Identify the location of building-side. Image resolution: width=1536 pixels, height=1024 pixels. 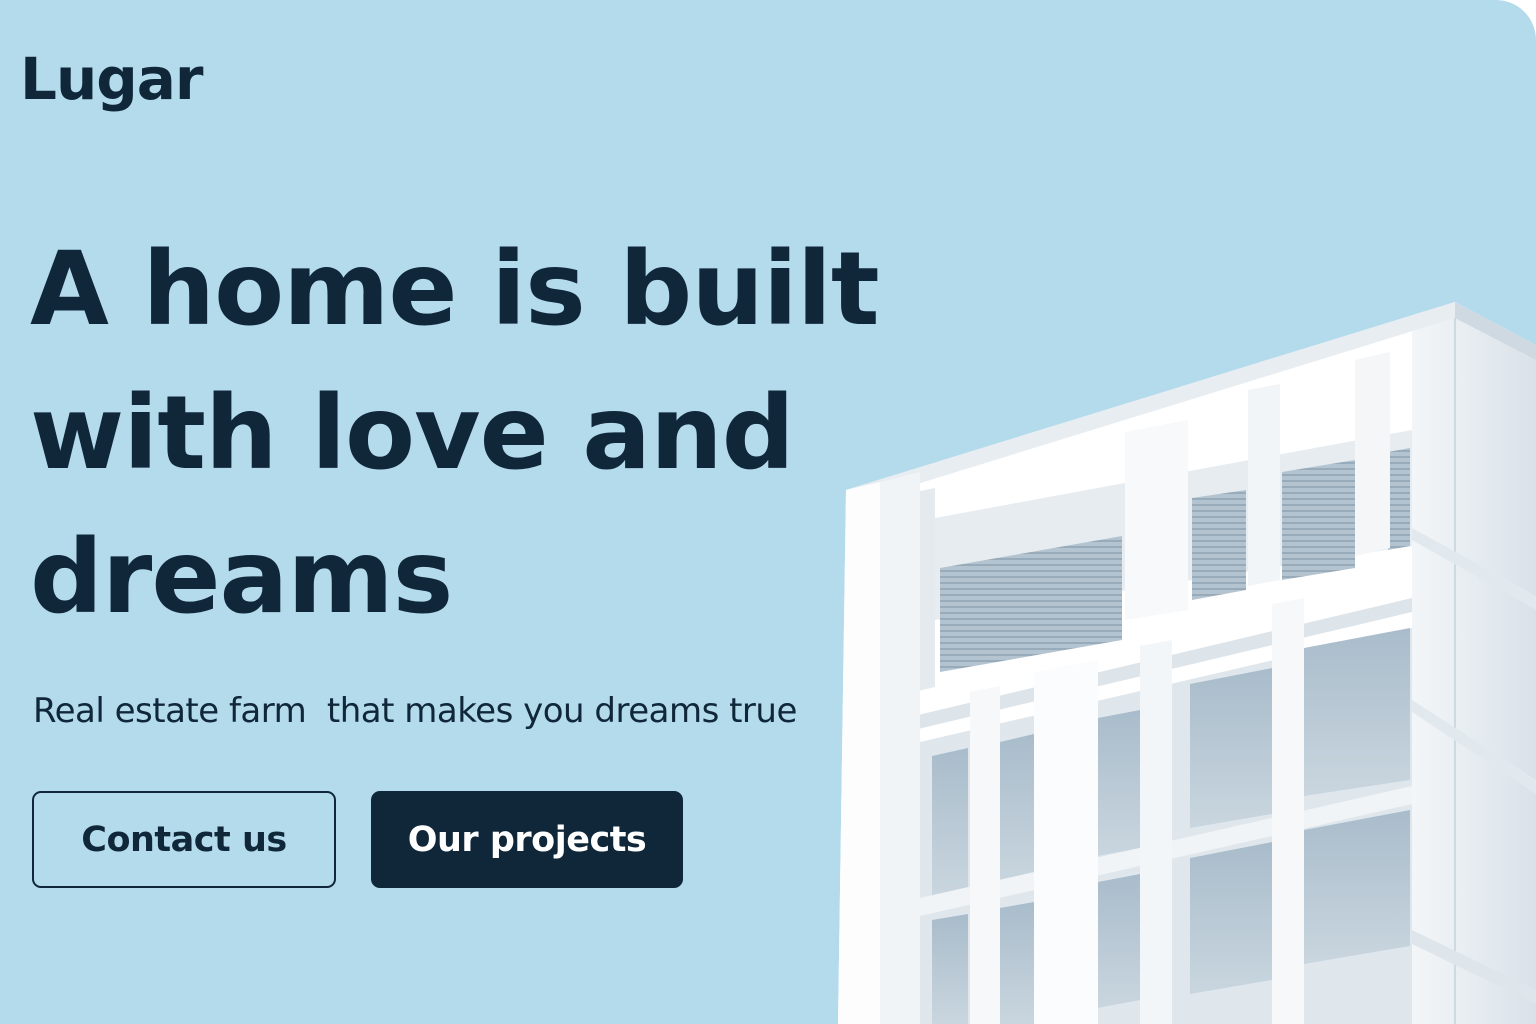
(1474, 663).